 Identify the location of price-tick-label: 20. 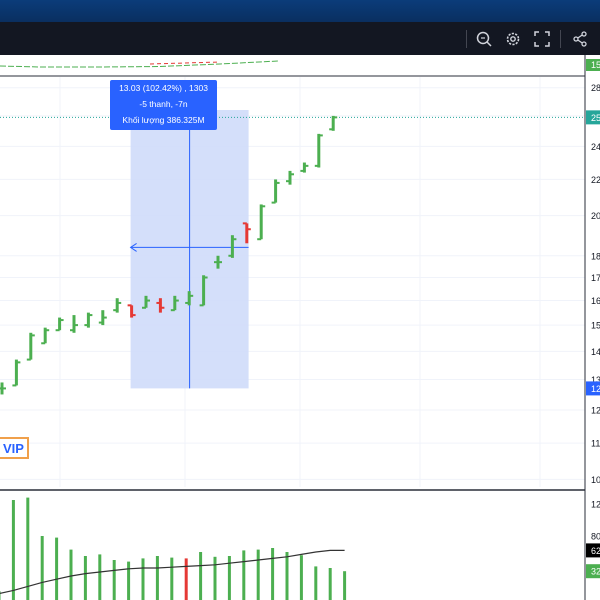
(595, 216).